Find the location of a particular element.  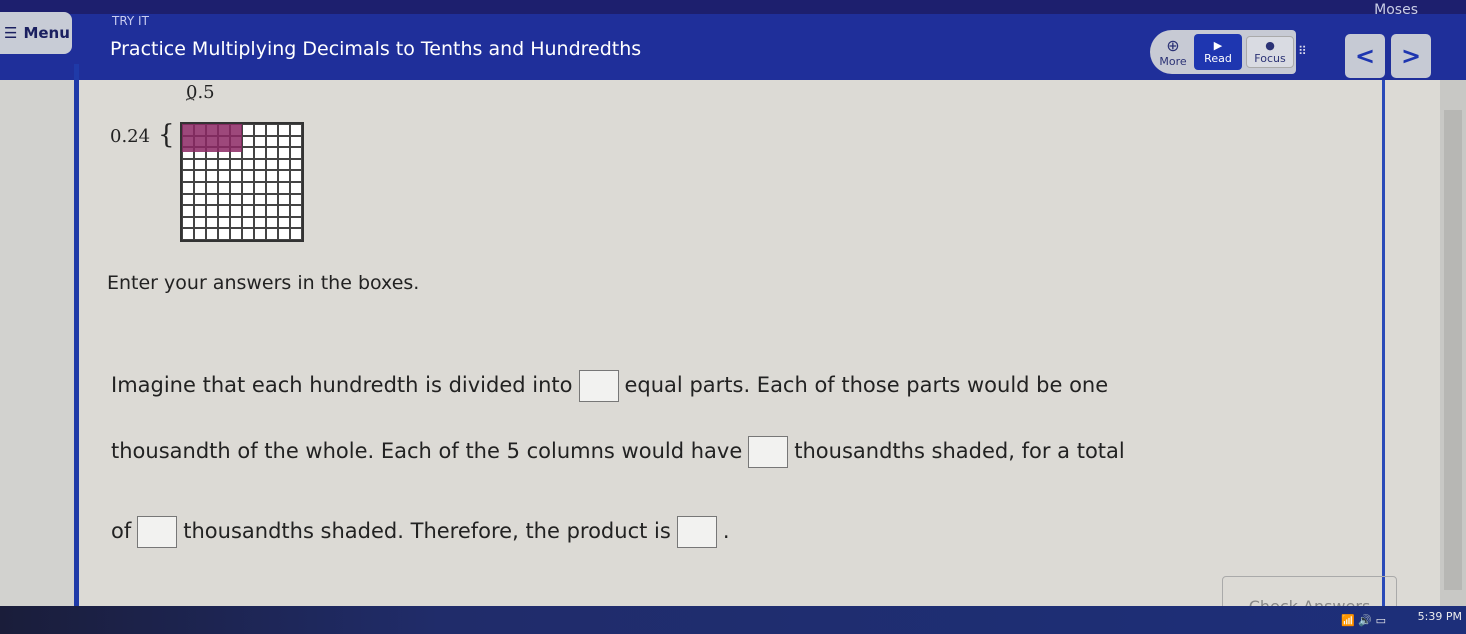

more-label: More is located at coordinates (1173, 61).